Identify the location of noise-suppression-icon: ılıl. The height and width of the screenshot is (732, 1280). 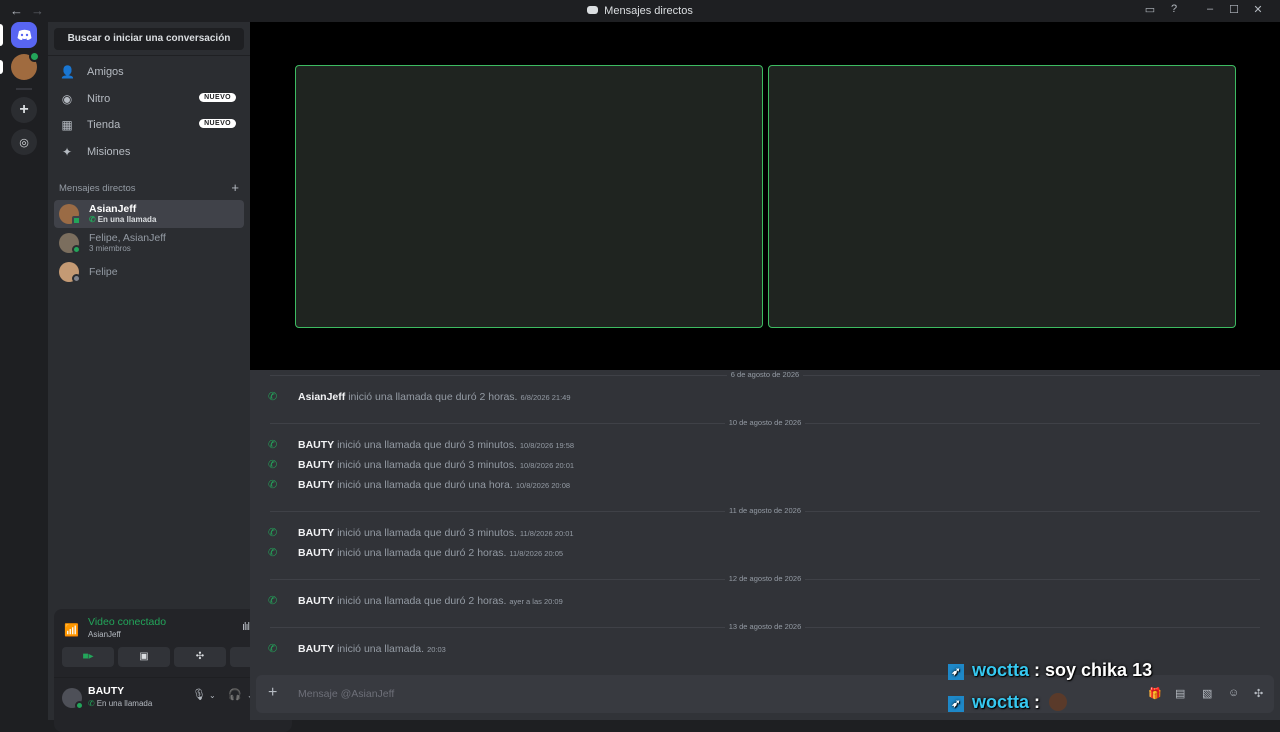
(246, 627).